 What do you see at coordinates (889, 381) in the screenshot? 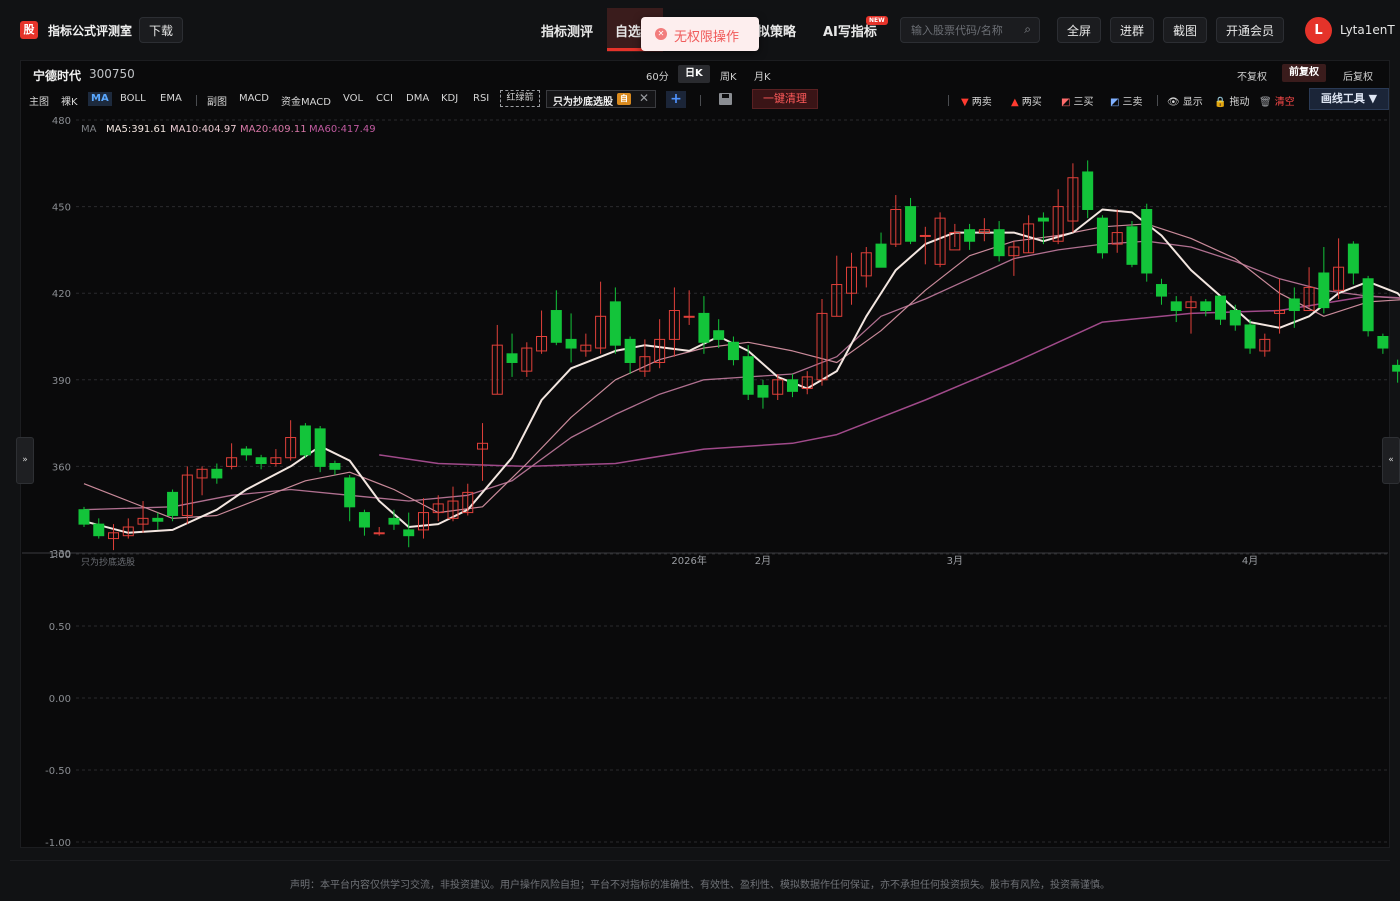
I see `ma60-line` at bounding box center [889, 381].